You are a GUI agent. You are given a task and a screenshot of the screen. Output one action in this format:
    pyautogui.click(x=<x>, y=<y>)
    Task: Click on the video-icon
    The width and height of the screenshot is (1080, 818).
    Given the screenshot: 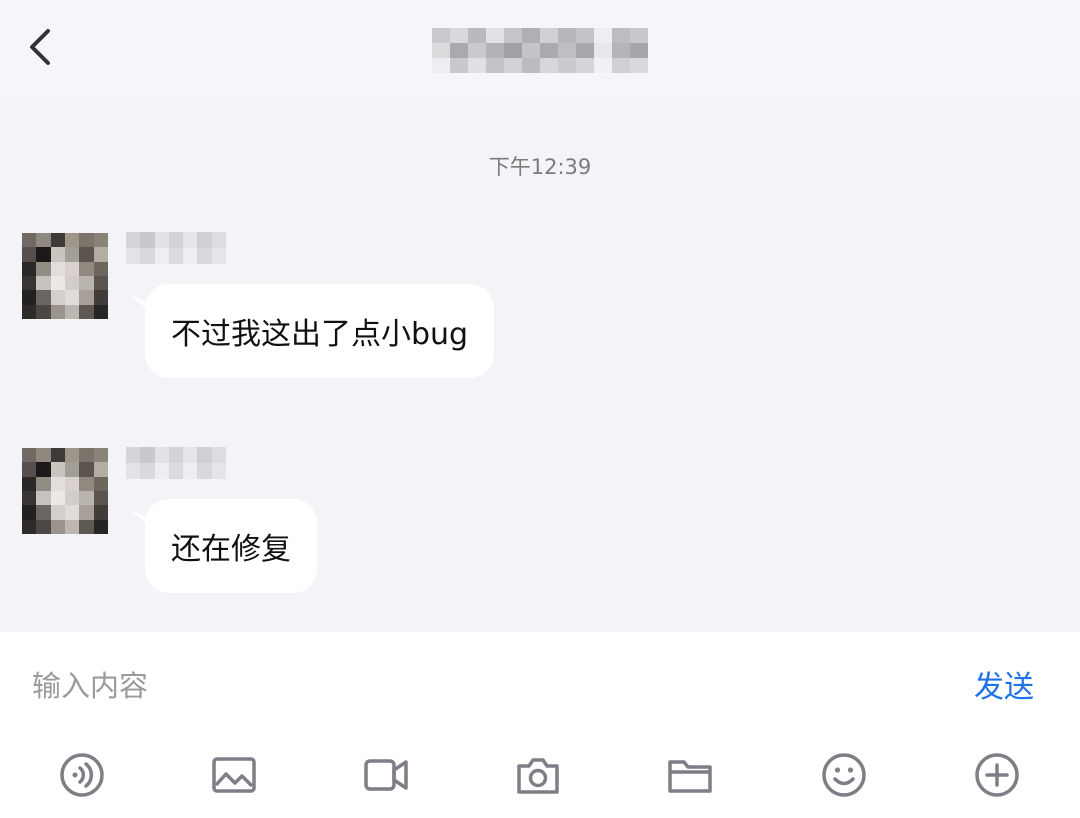 What is the action you would take?
    pyautogui.click(x=386, y=775)
    